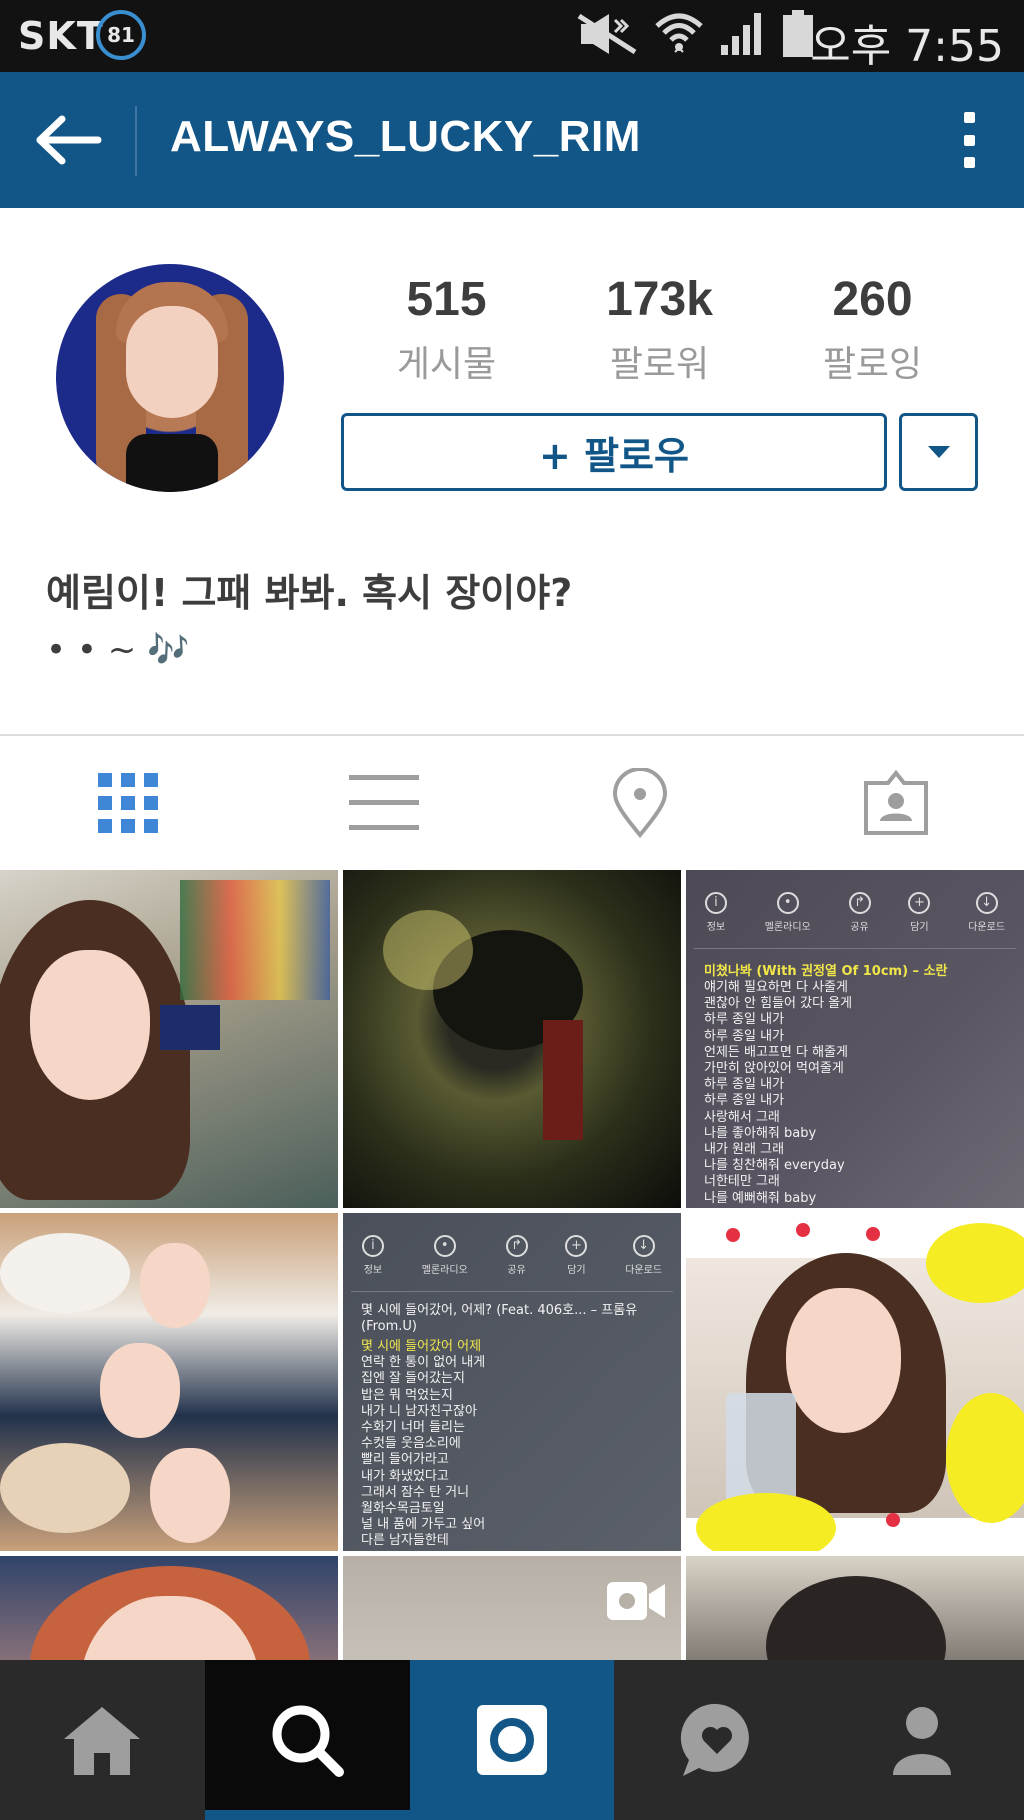 Image resolution: width=1024 pixels, height=1820 pixels. Describe the element at coordinates (938, 452) in the screenshot. I see `suggestions-dropdown-button` at that location.